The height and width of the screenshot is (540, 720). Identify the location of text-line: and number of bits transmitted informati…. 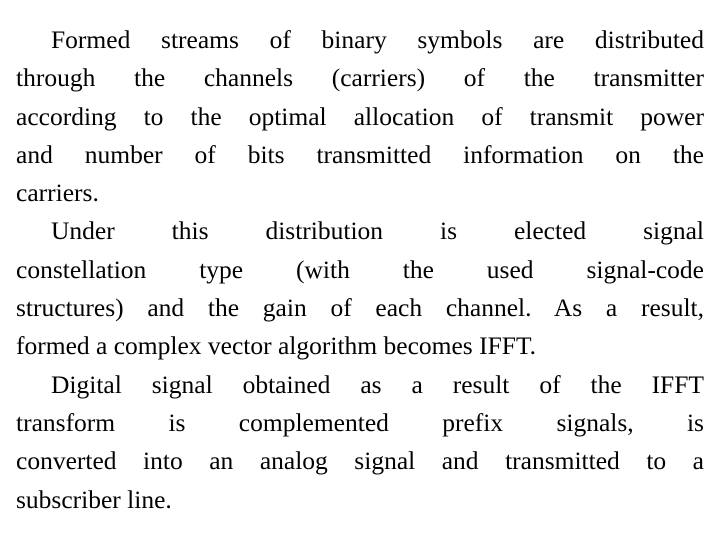
(360, 154).